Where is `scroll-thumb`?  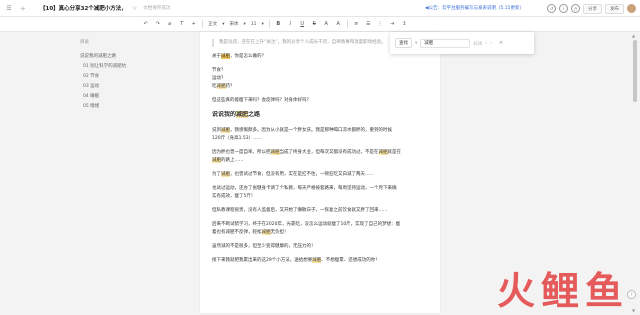
scroll-thumb is located at coordinates (635, 71).